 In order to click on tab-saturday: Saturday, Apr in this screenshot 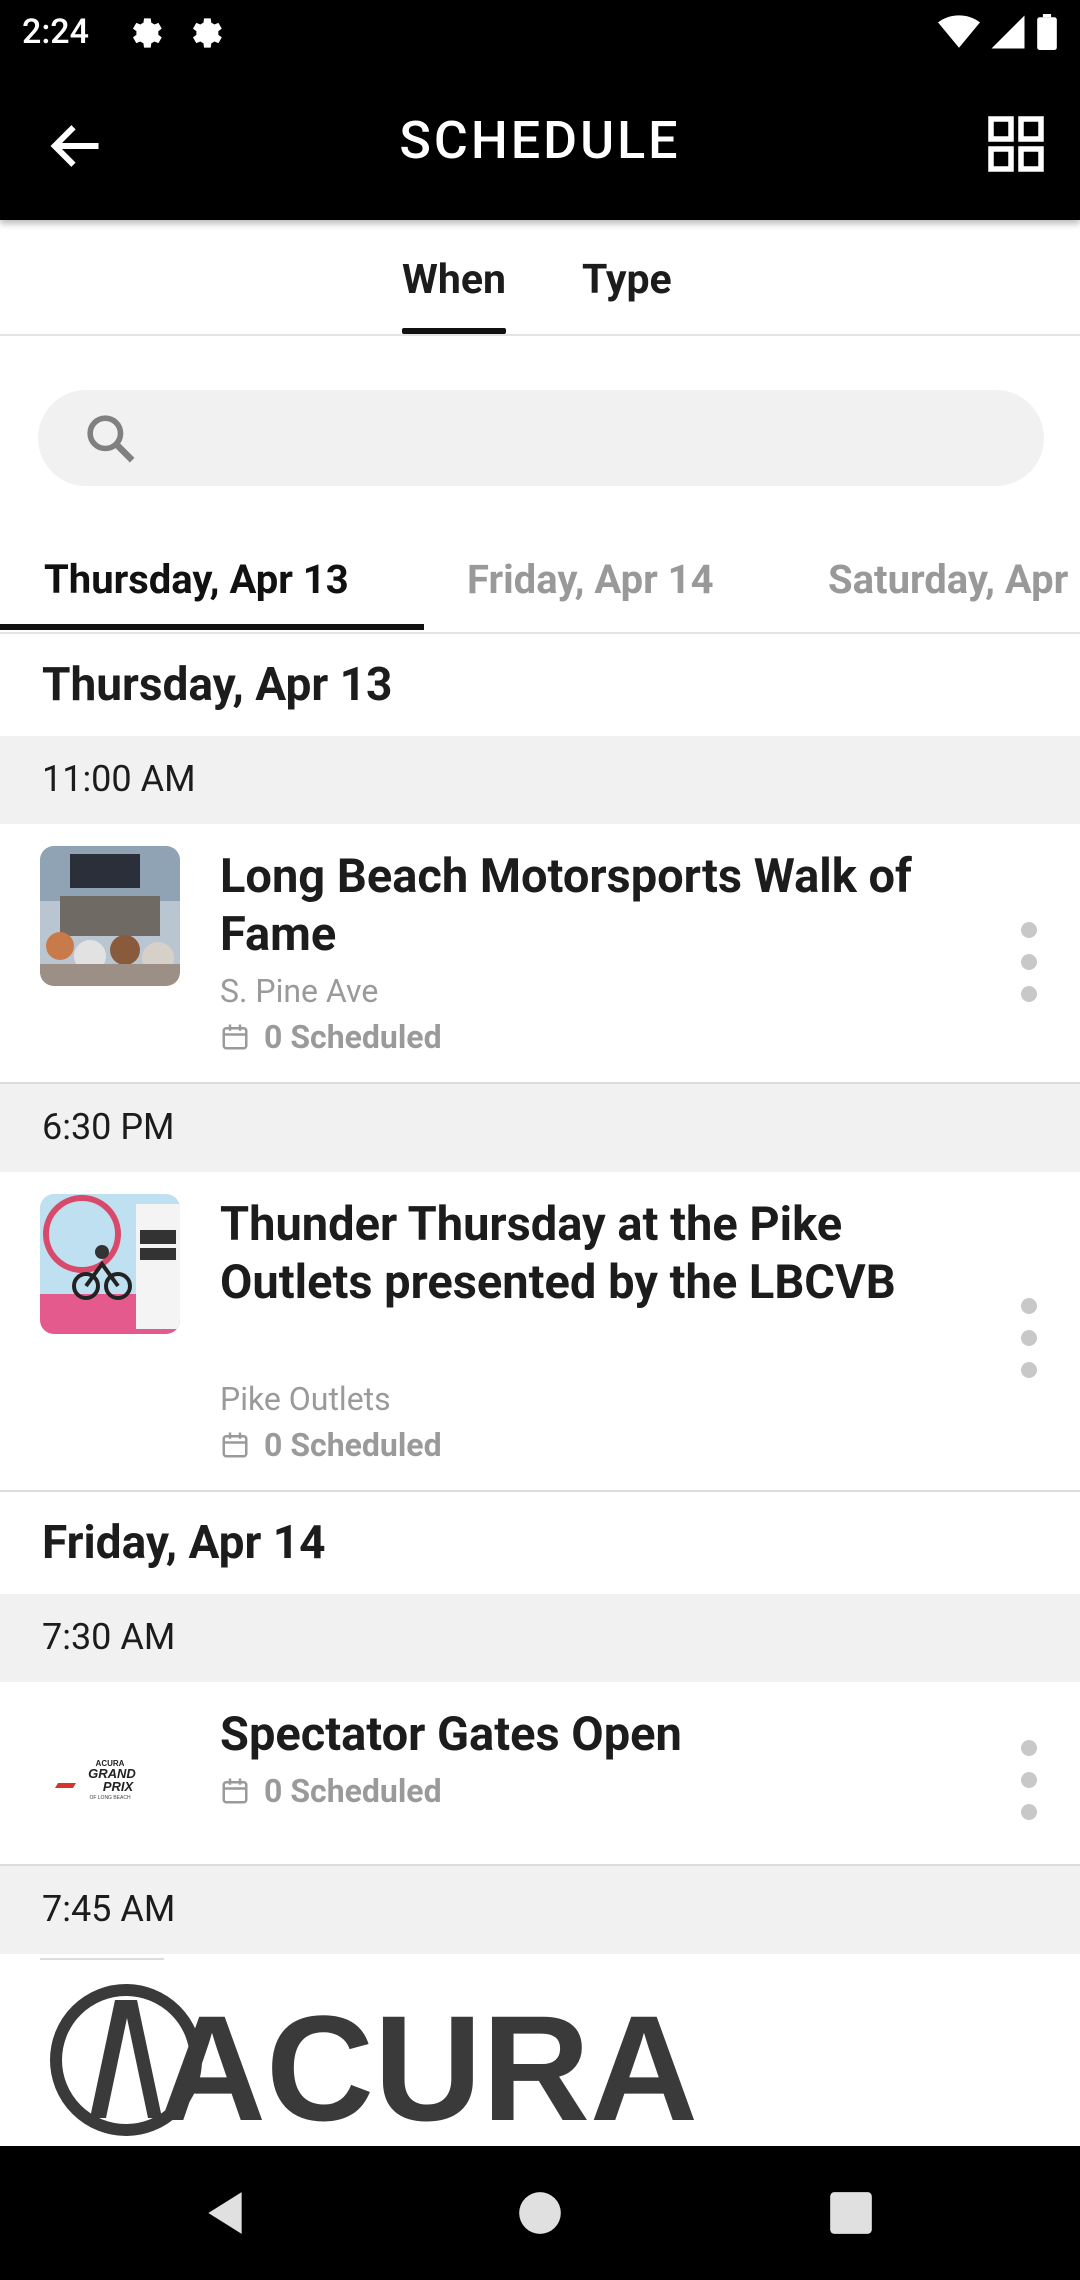, I will do `click(948, 579)`.